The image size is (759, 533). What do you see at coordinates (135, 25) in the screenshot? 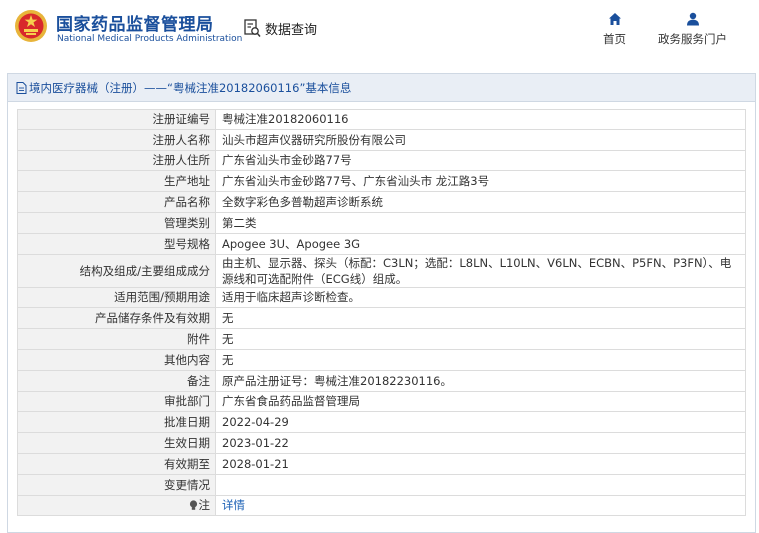
I see `brand-title-cn: 国家药品监督管理局` at bounding box center [135, 25].